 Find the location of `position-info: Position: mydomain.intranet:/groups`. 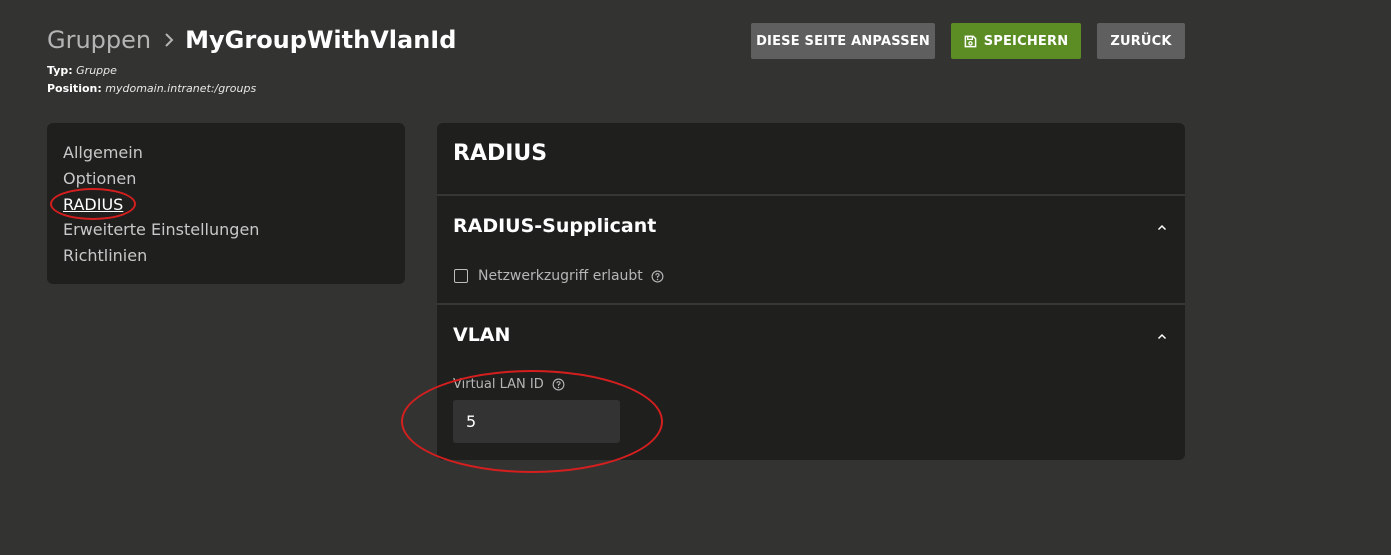

position-info: Position: mydomain.intranet:/groups is located at coordinates (151, 88).